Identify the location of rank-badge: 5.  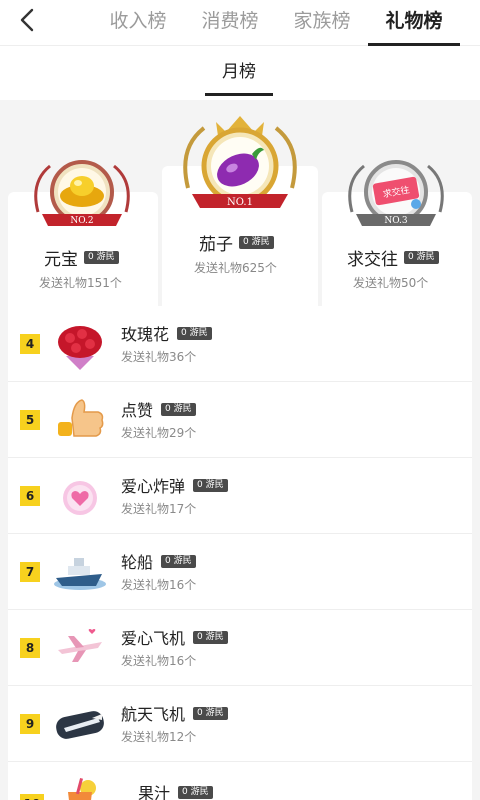
(30, 420).